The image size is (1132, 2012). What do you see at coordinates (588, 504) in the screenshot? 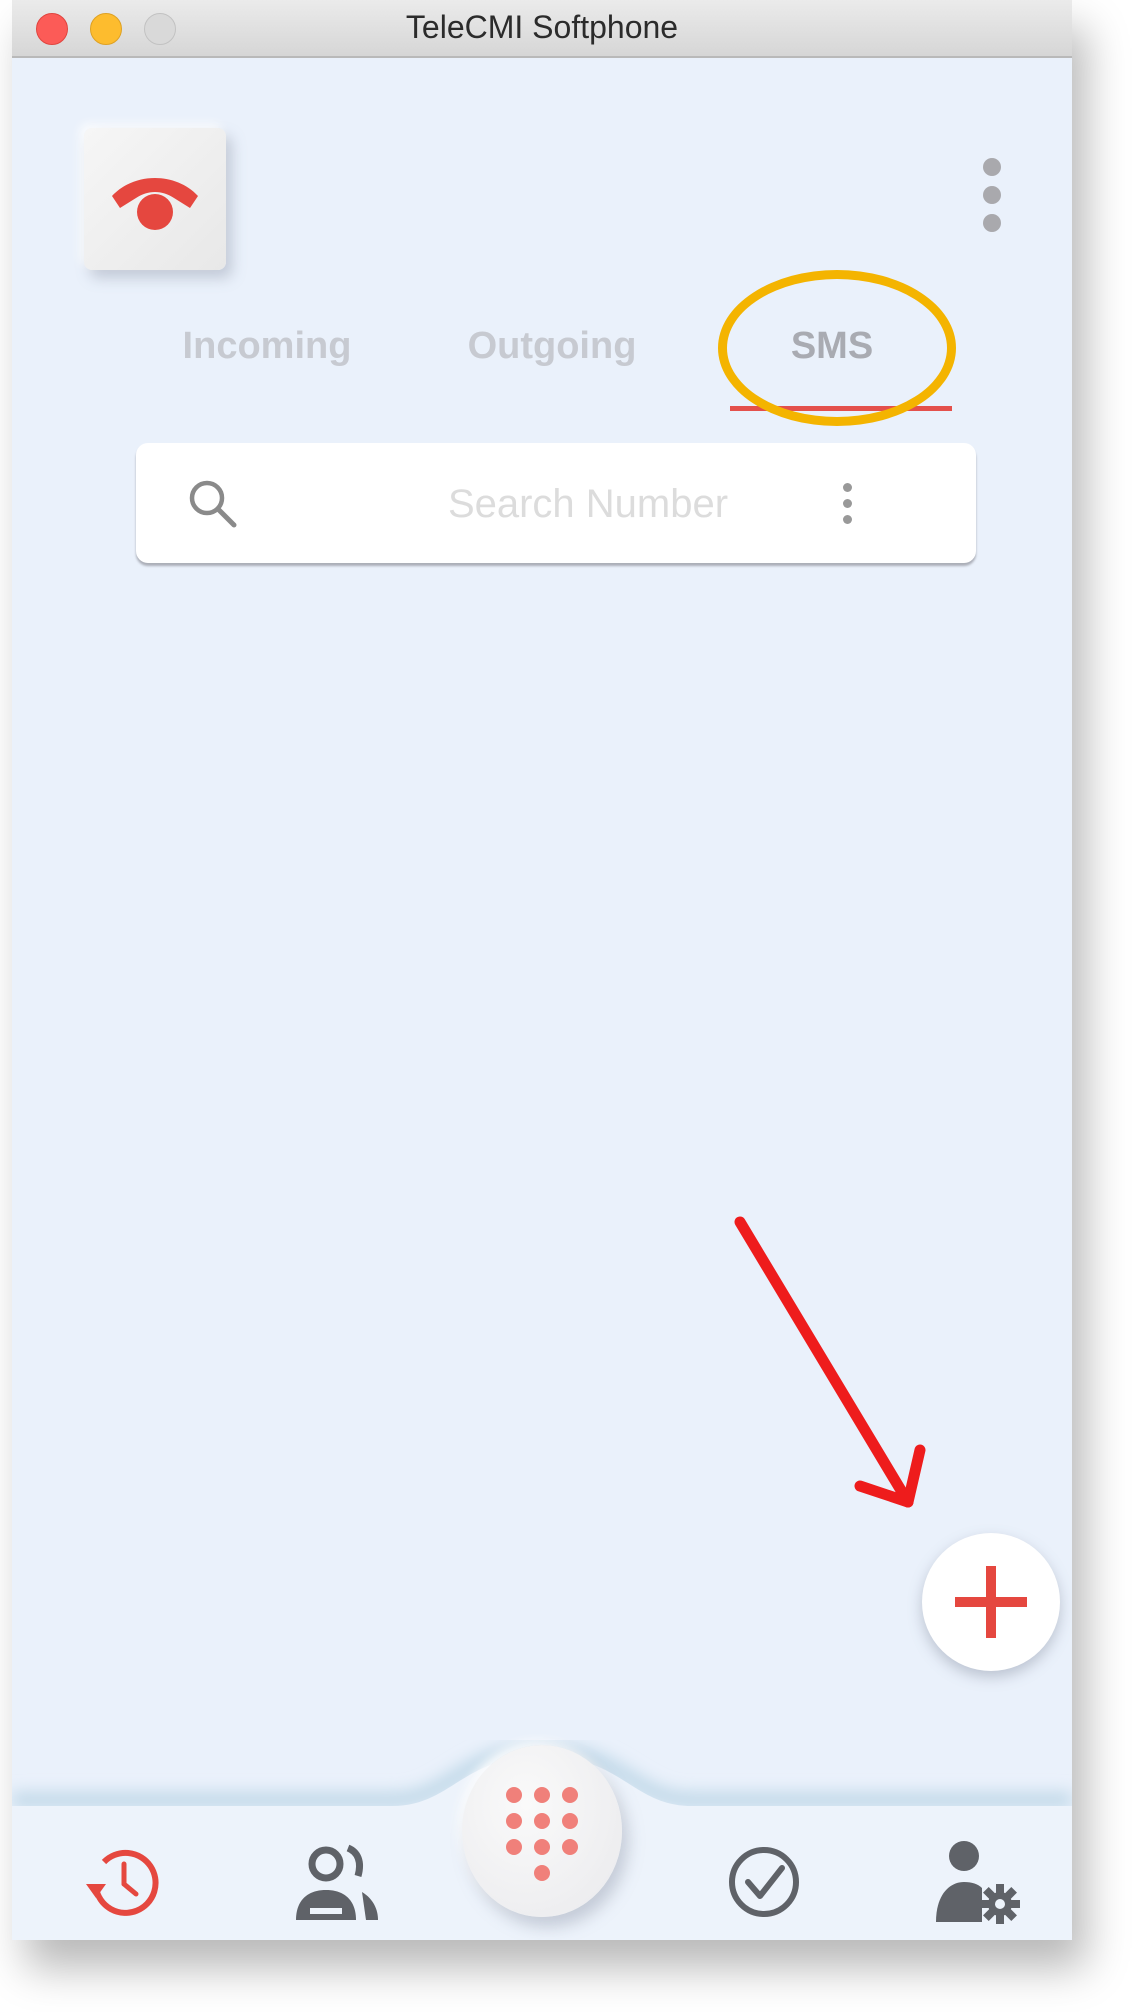
I see `search-number-input` at bounding box center [588, 504].